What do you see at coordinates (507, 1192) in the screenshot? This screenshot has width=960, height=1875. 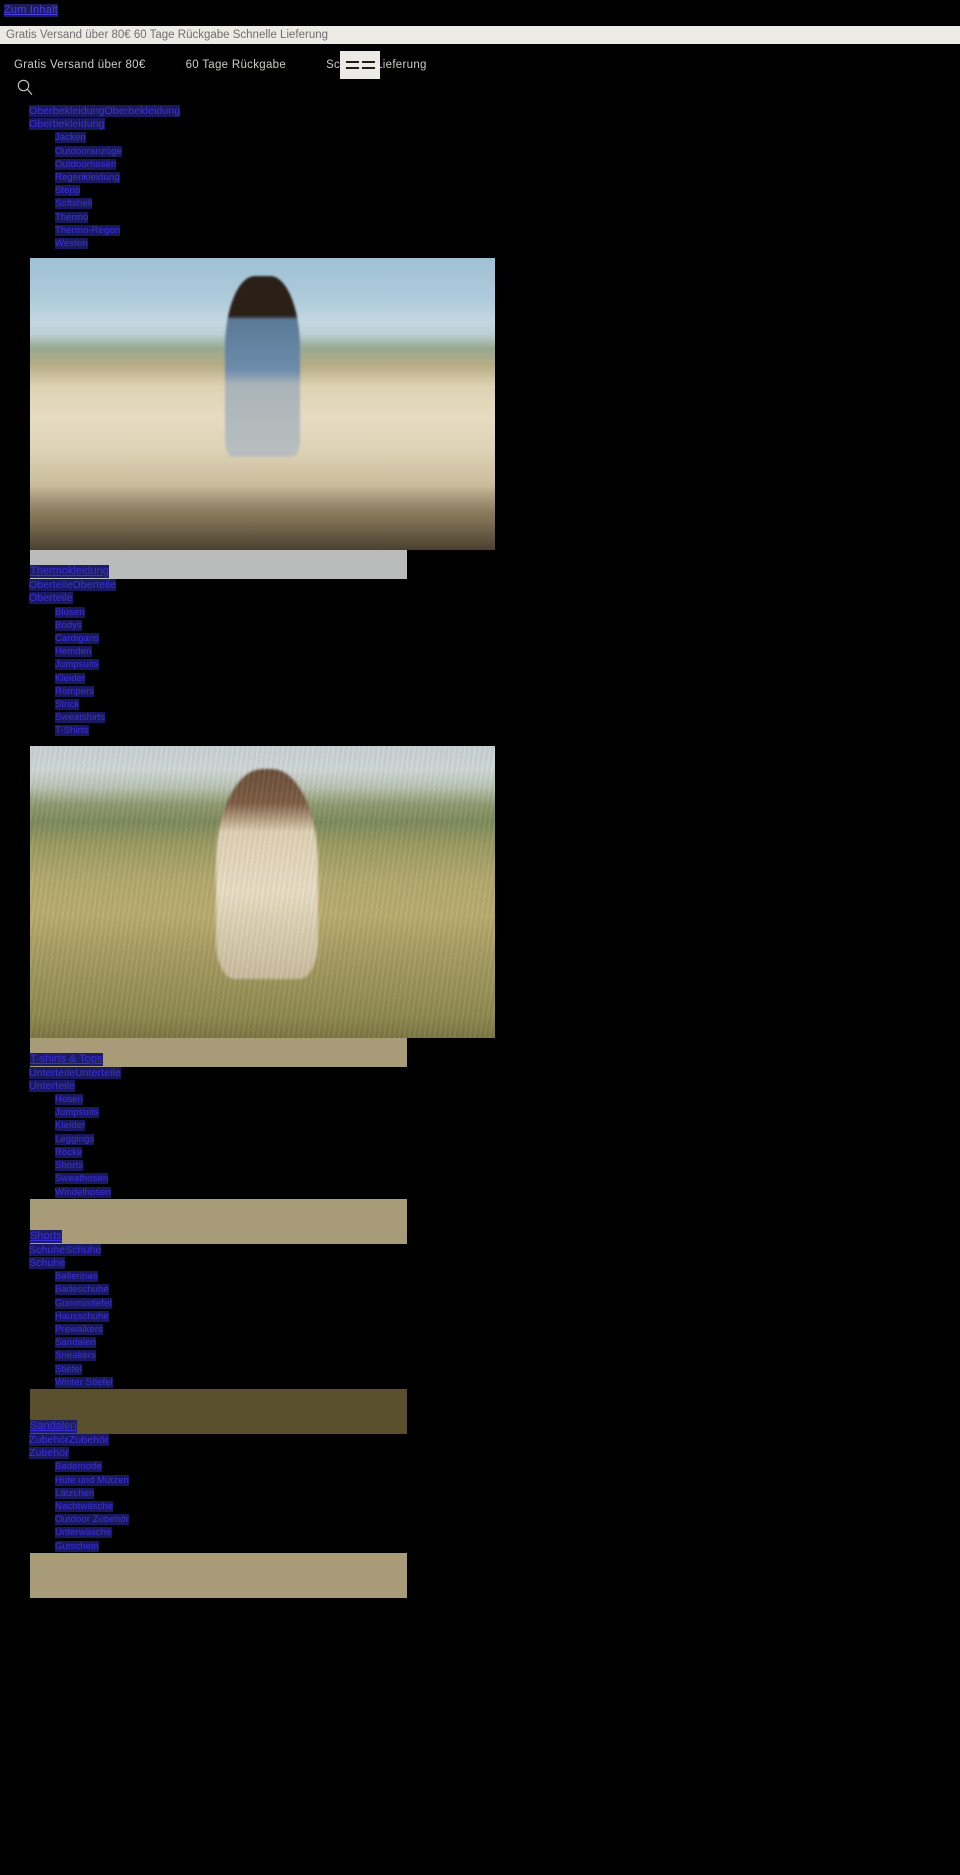 I see `menu-item: Windelhosen` at bounding box center [507, 1192].